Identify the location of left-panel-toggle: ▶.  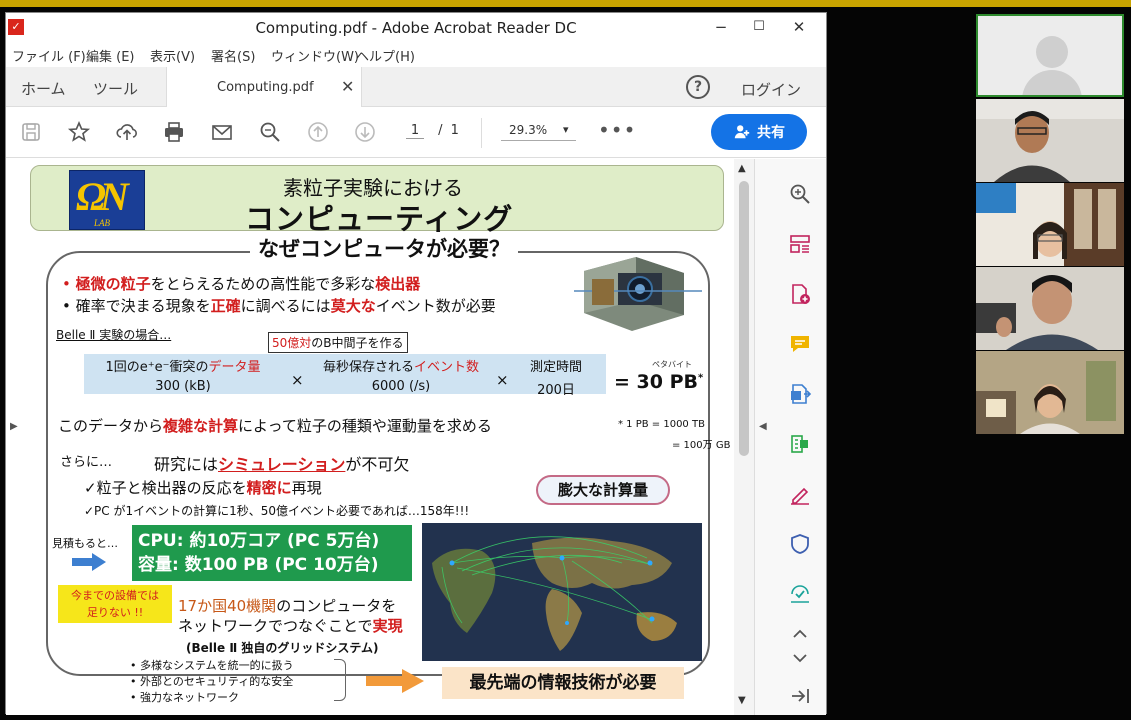
(14, 437).